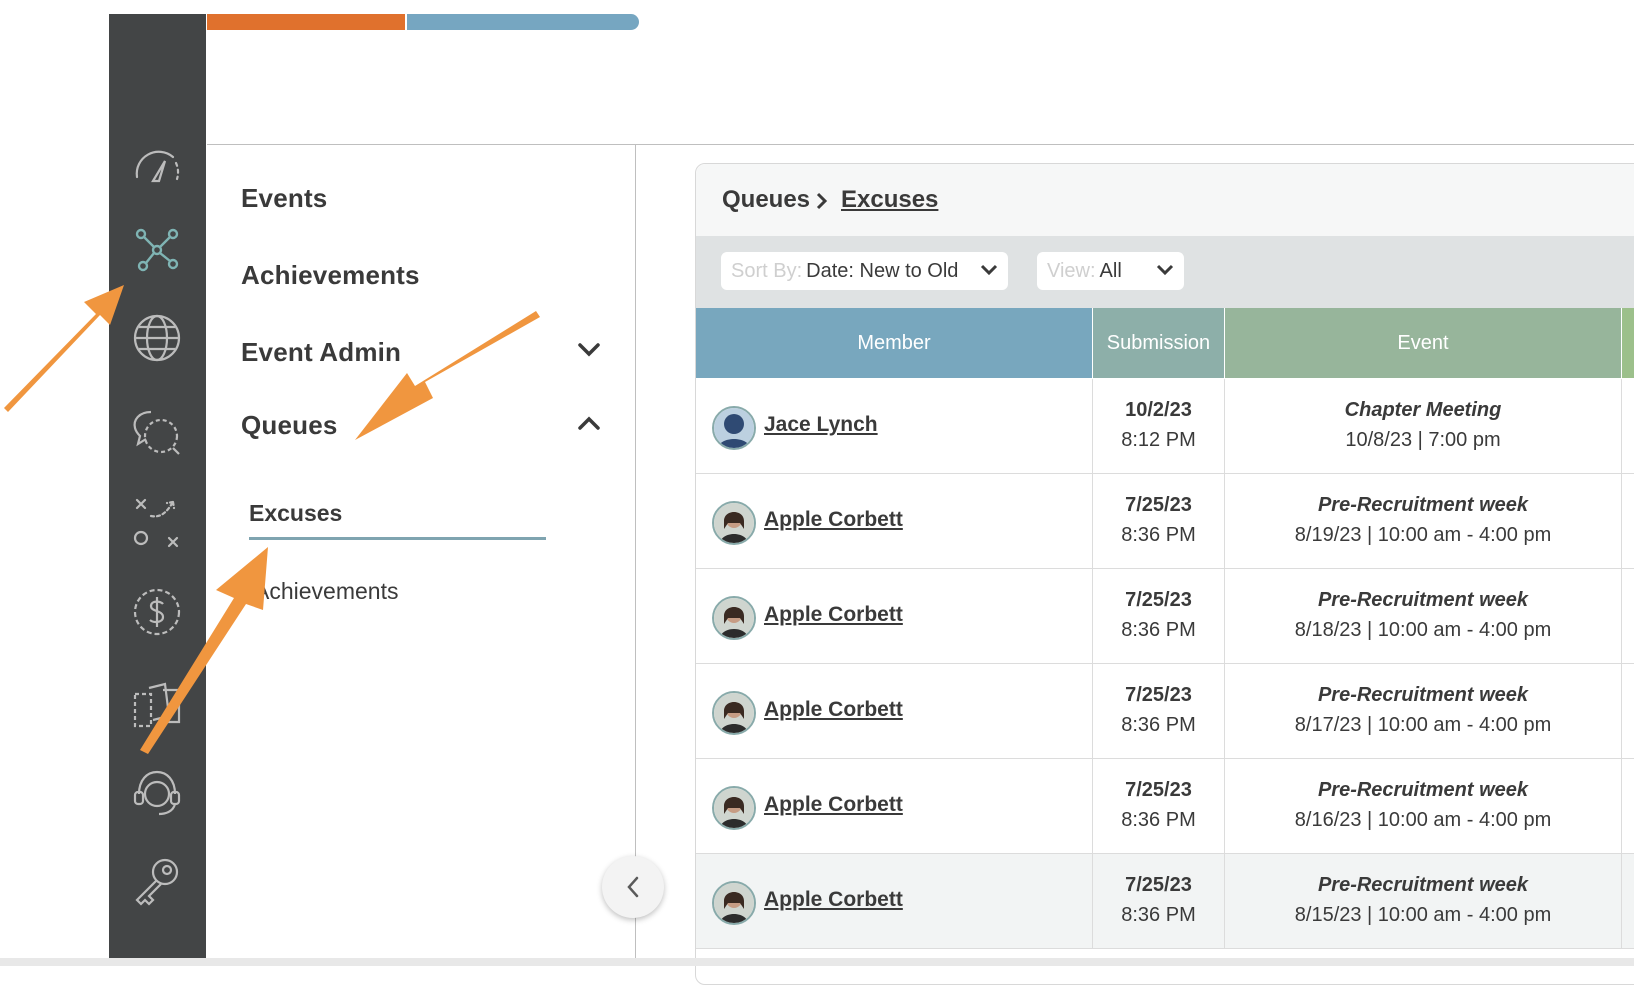 This screenshot has width=1634, height=985. I want to click on active-tab-underline, so click(397, 538).